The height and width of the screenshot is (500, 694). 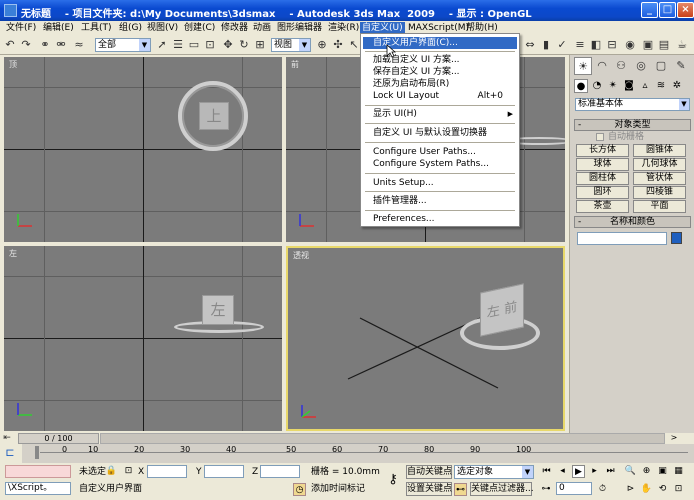 I want to click on geosphere-button: 几何球体, so click(x=659, y=164).